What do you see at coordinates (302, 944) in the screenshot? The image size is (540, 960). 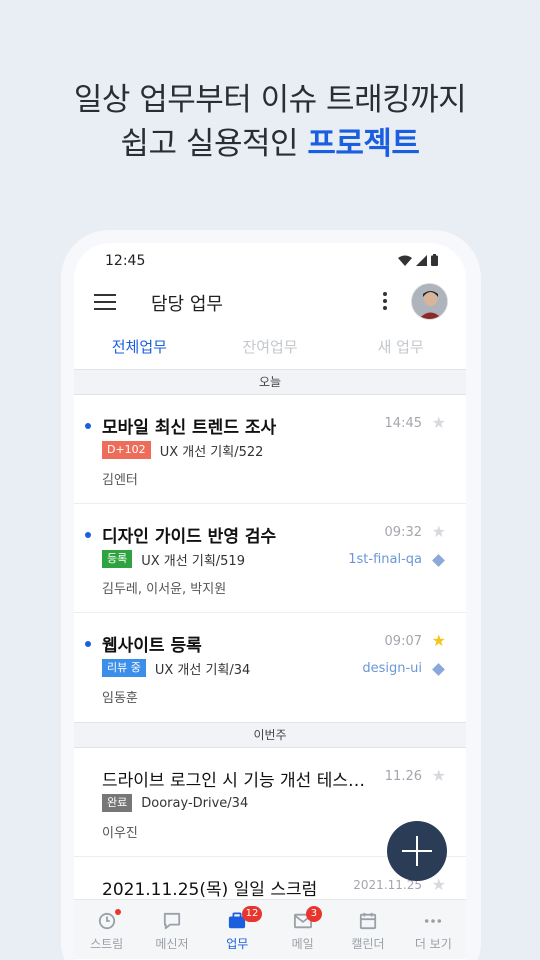 I see `nav-label: 메일` at bounding box center [302, 944].